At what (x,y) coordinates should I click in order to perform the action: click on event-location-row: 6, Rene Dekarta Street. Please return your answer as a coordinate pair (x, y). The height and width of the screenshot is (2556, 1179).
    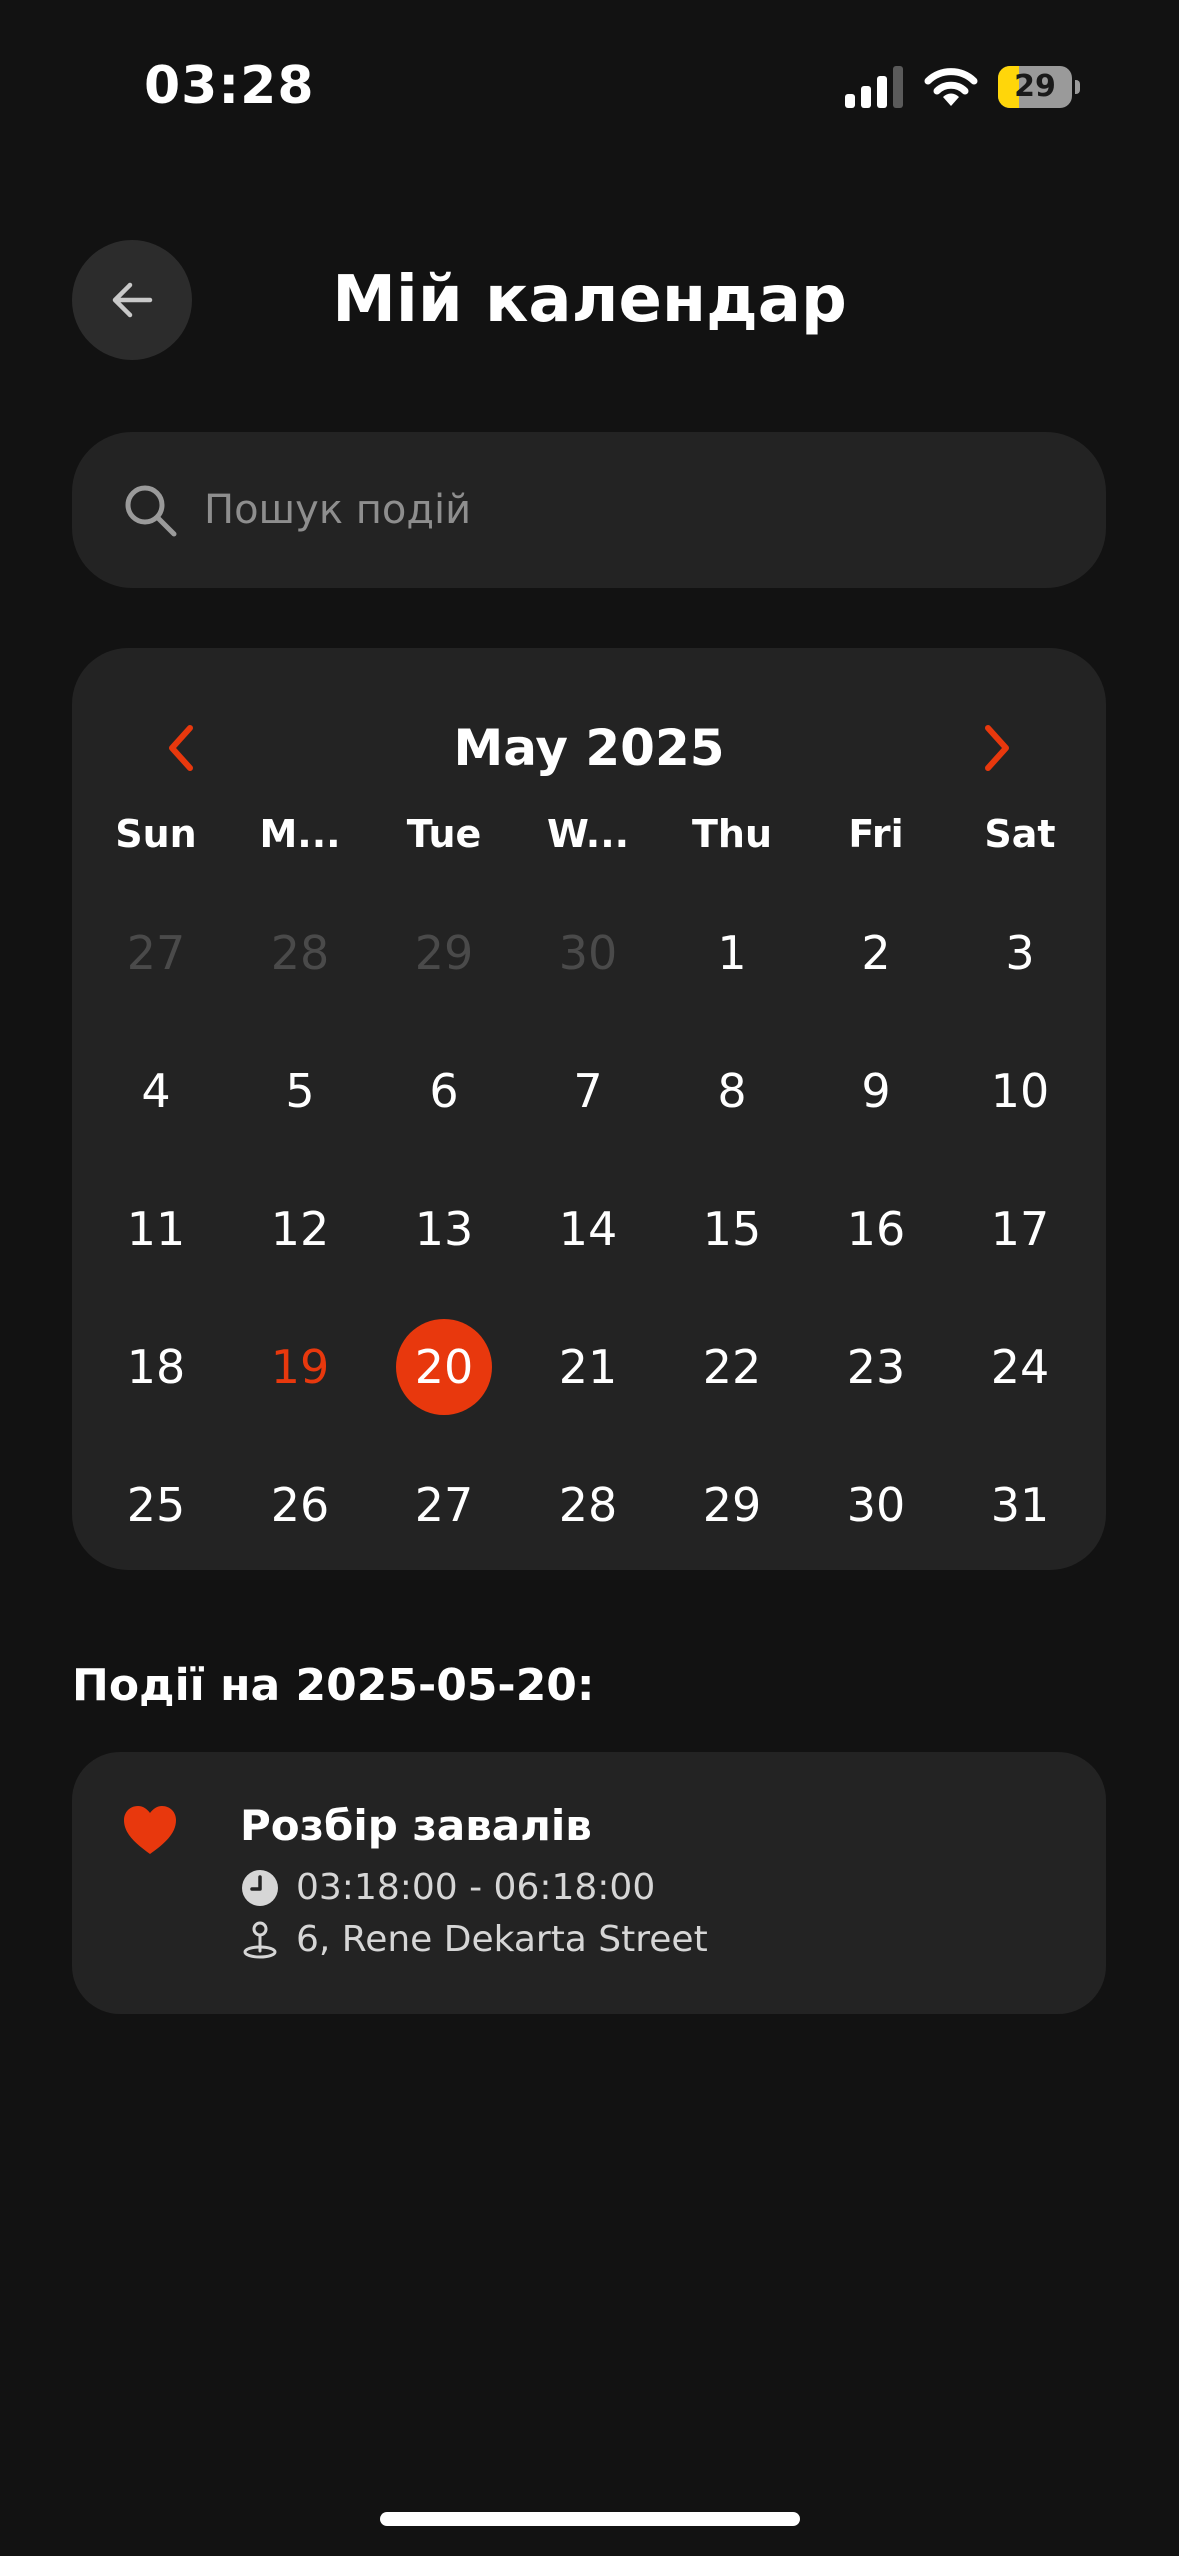
    Looking at the image, I should click on (474, 1940).